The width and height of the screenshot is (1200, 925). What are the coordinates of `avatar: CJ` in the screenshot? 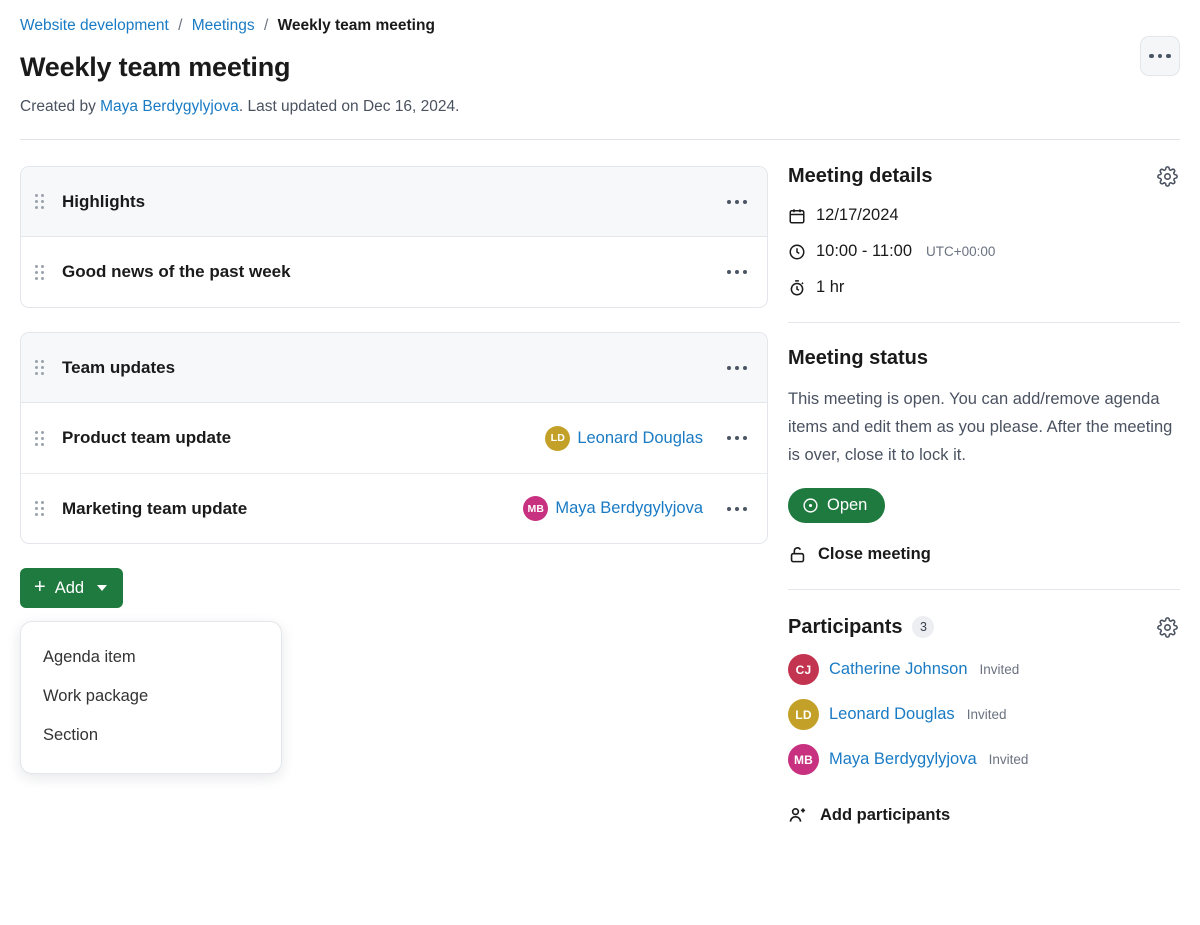 It's located at (803, 669).